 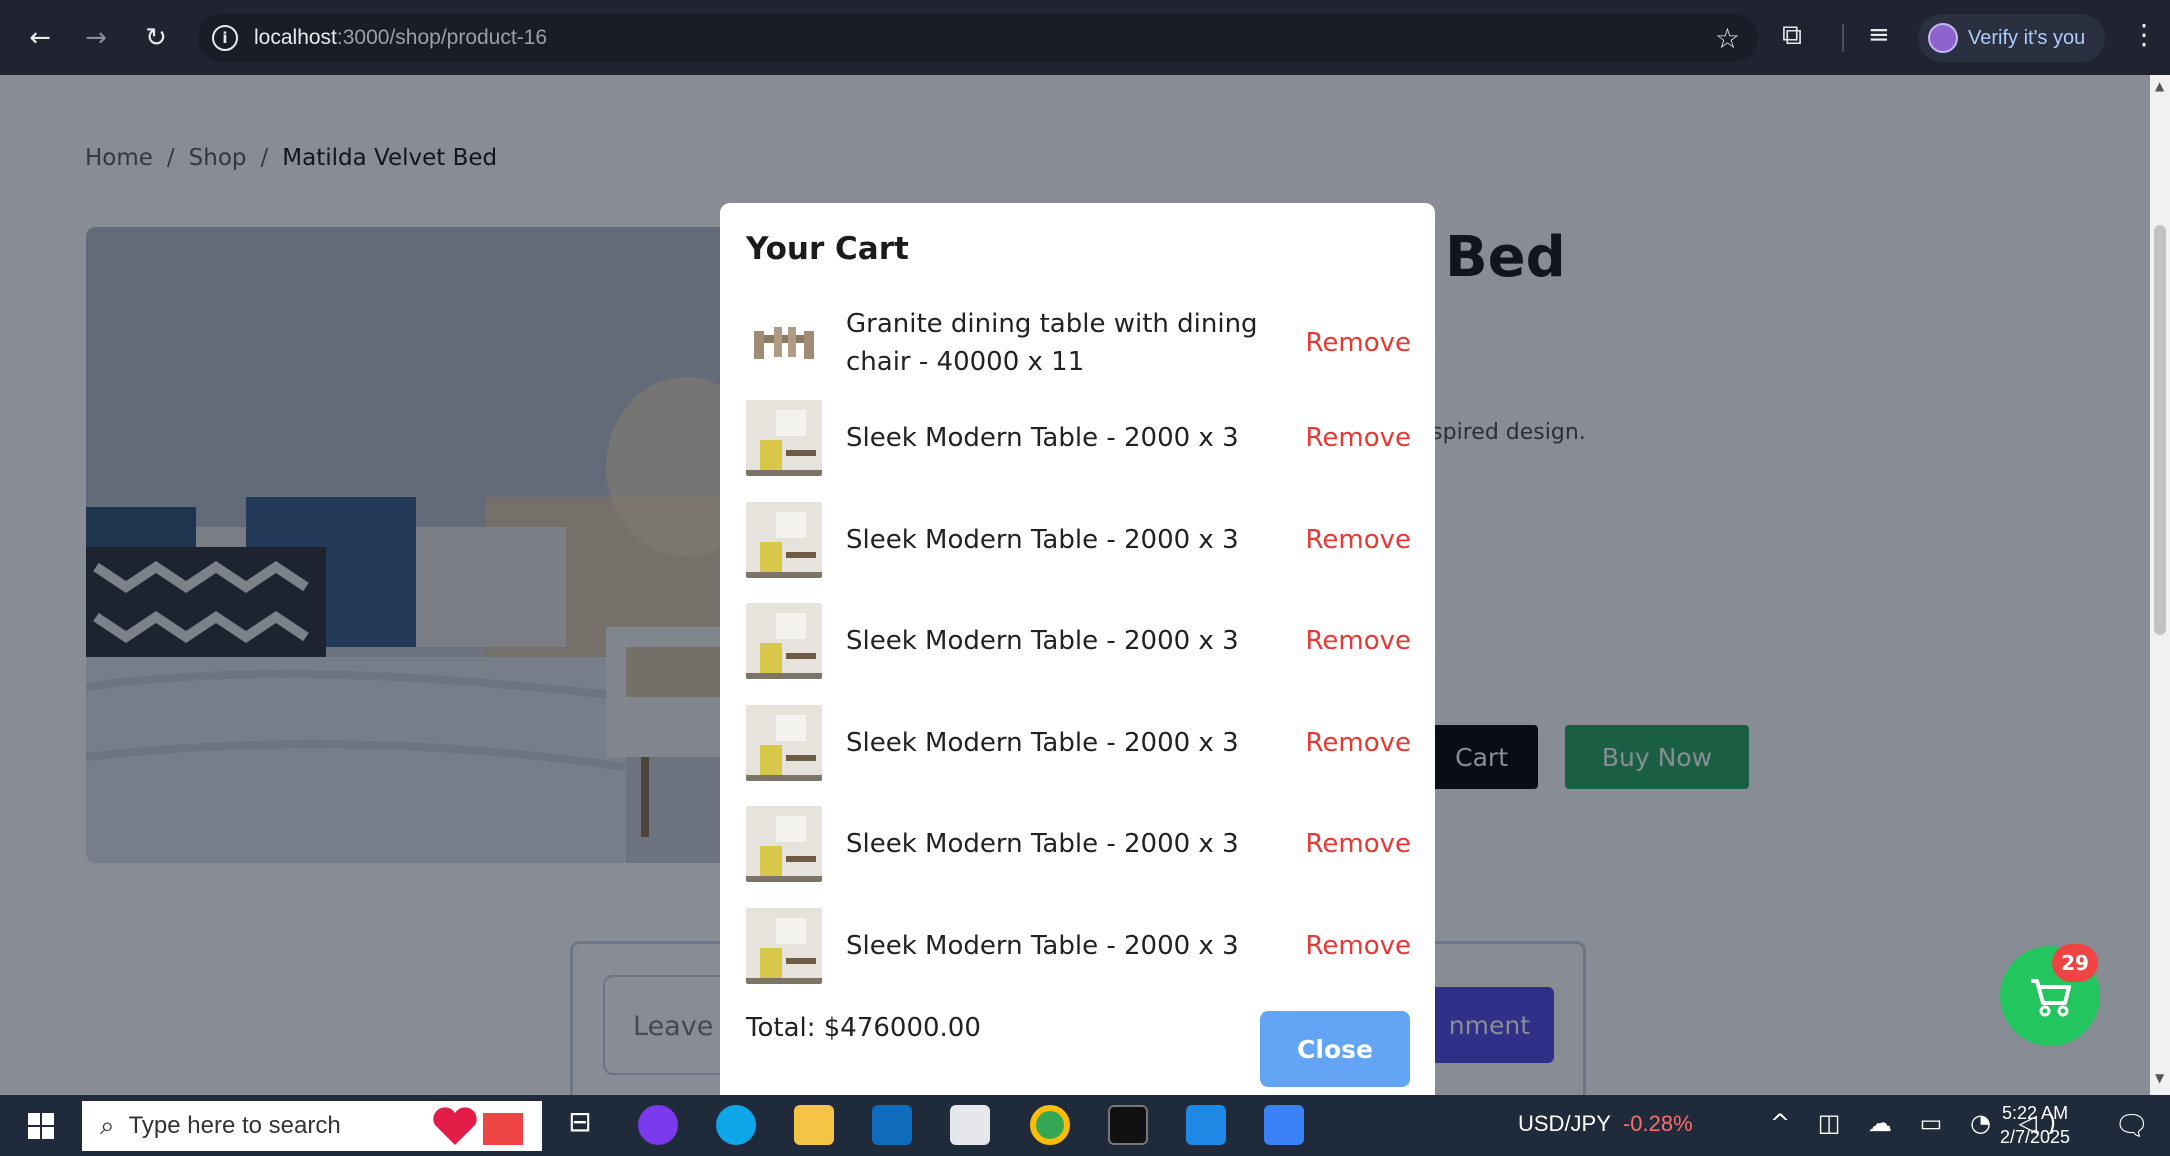 I want to click on taskbar-search-placeholder: Type here to search, so click(x=234, y=1125).